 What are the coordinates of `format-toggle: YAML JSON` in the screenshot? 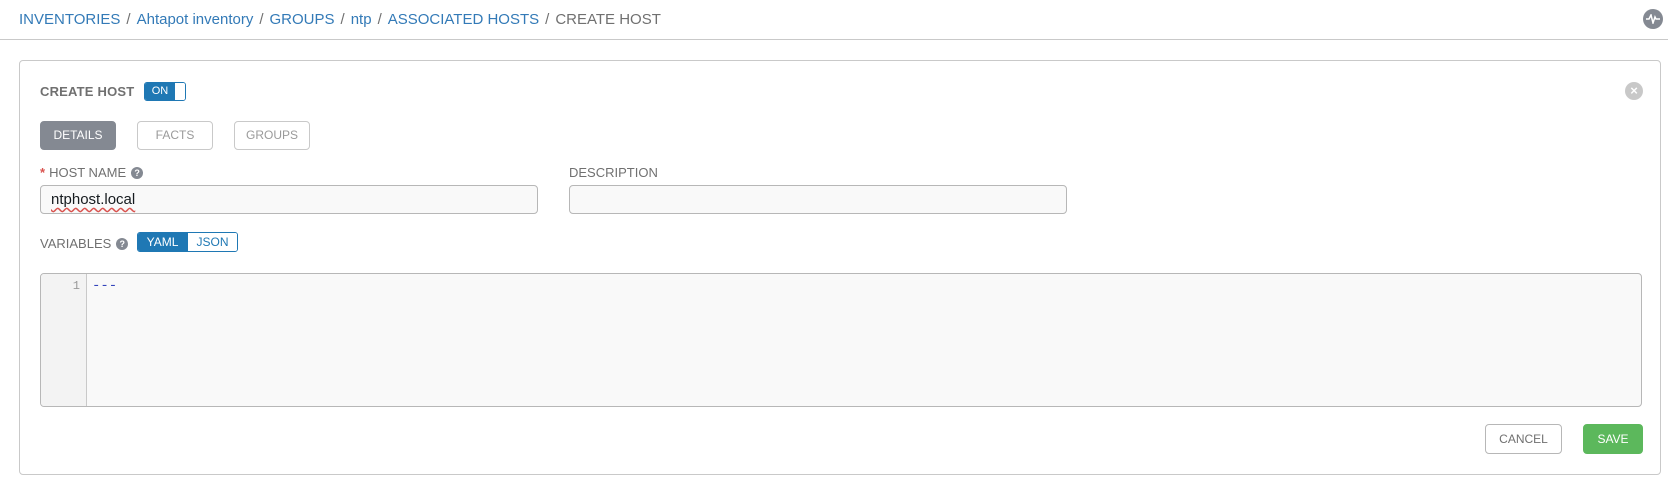 It's located at (187, 242).